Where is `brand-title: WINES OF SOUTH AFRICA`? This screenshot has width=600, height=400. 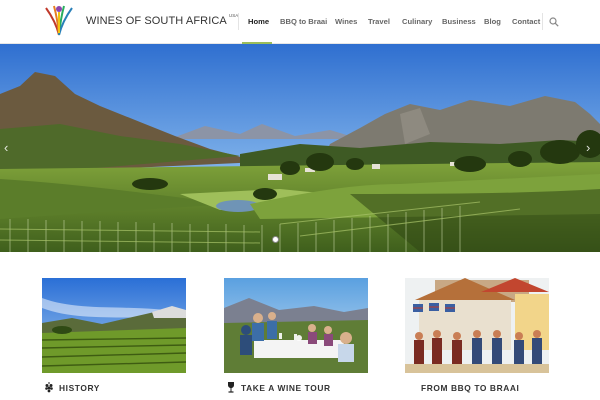
brand-title: WINES OF SOUTH AFRICA is located at coordinates (156, 21).